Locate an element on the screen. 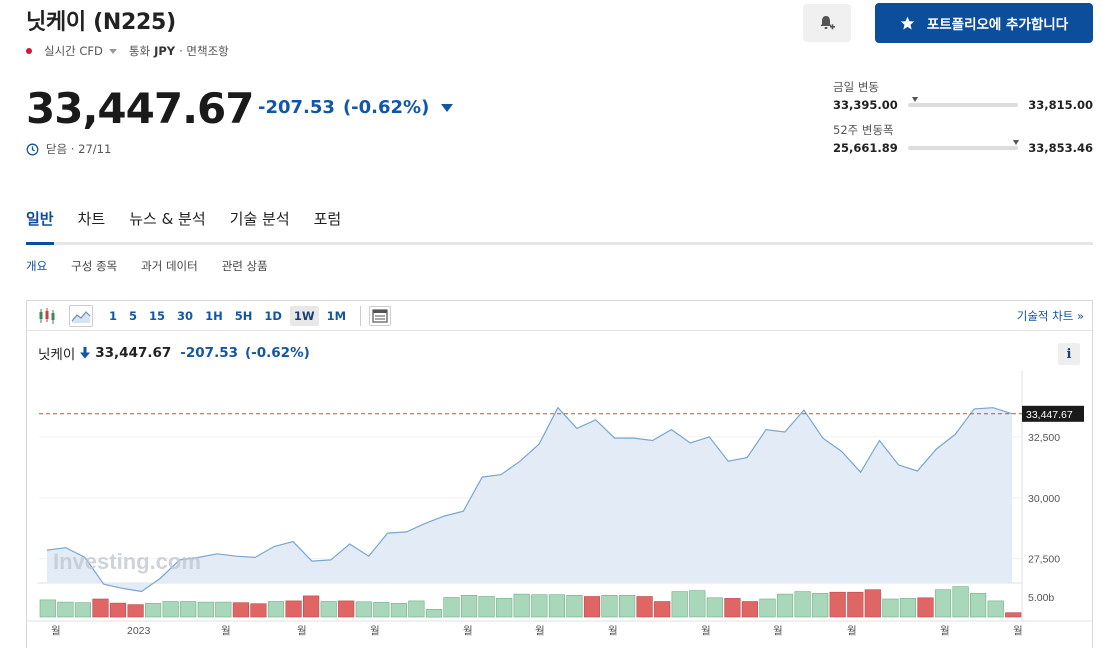  current-price: 33,447.67 is located at coordinates (140, 108).